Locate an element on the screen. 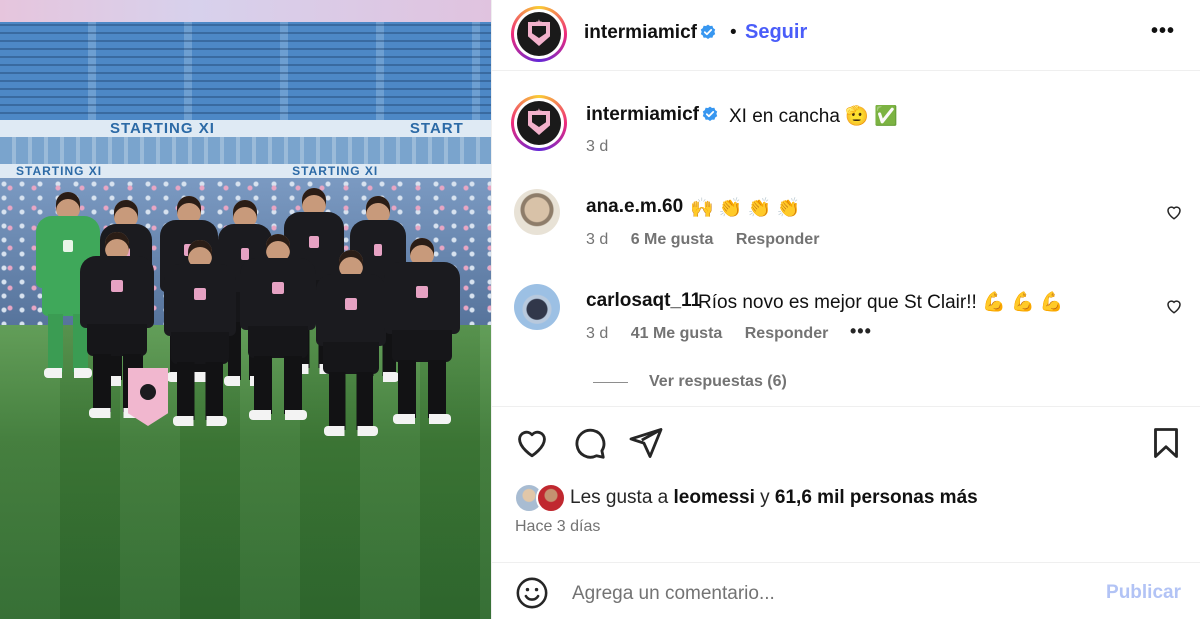  publish-button: Publicar is located at coordinates (1143, 593).